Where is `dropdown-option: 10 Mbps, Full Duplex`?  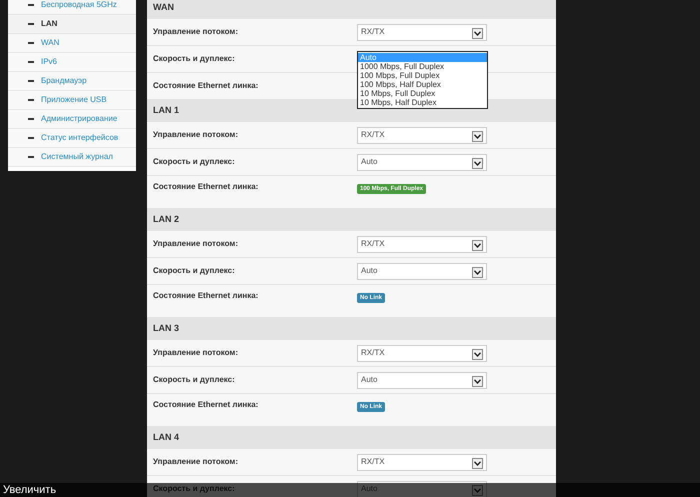
dropdown-option: 10 Mbps, Full Duplex is located at coordinates (422, 93).